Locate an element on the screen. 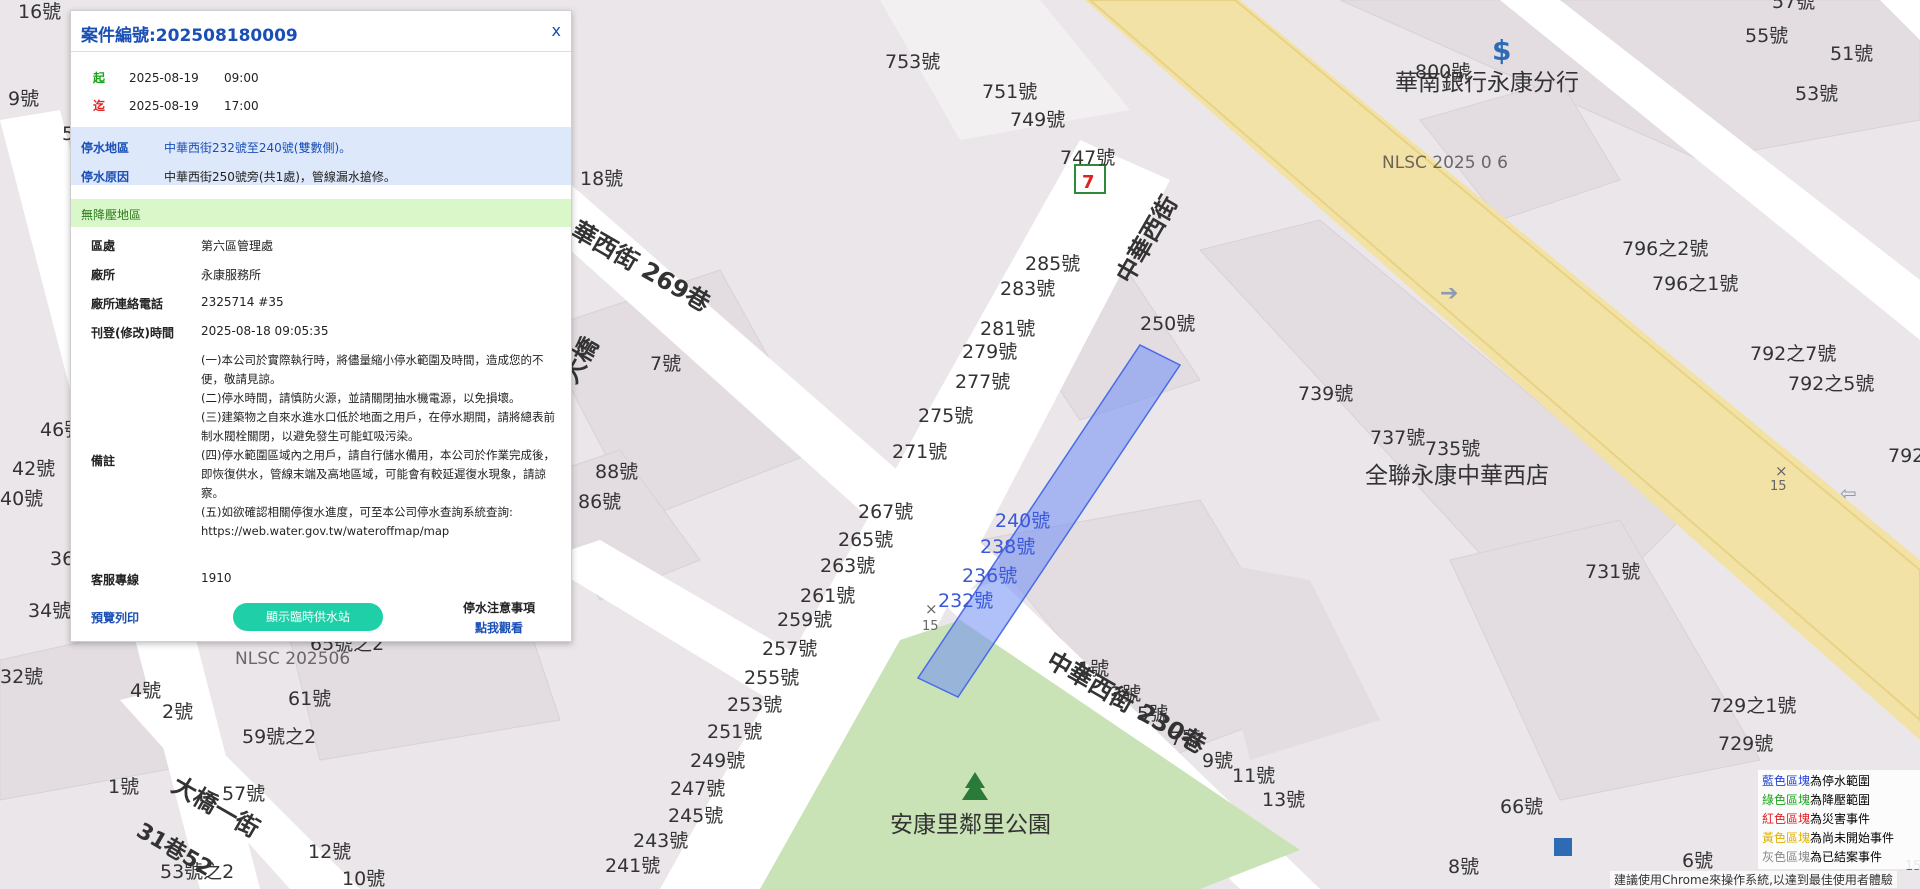 The width and height of the screenshot is (1920, 889). house-number: 275號 is located at coordinates (945, 416).